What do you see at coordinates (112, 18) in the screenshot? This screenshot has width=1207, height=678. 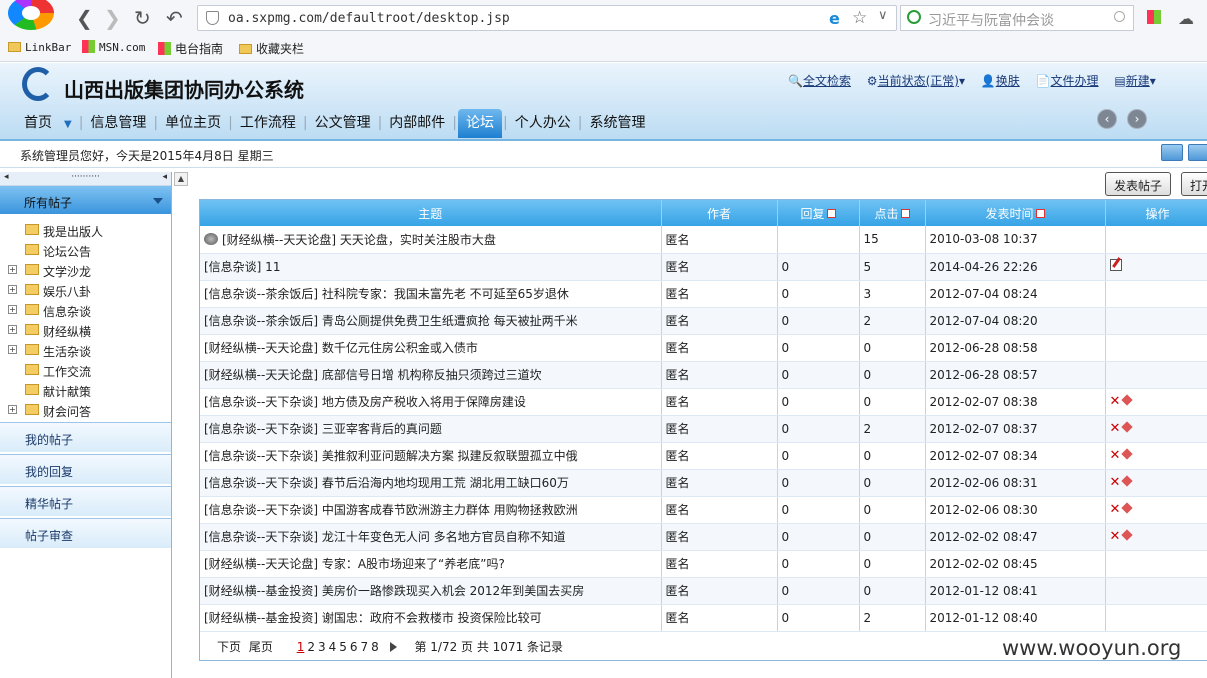 I see `forward-icon: ❯` at bounding box center [112, 18].